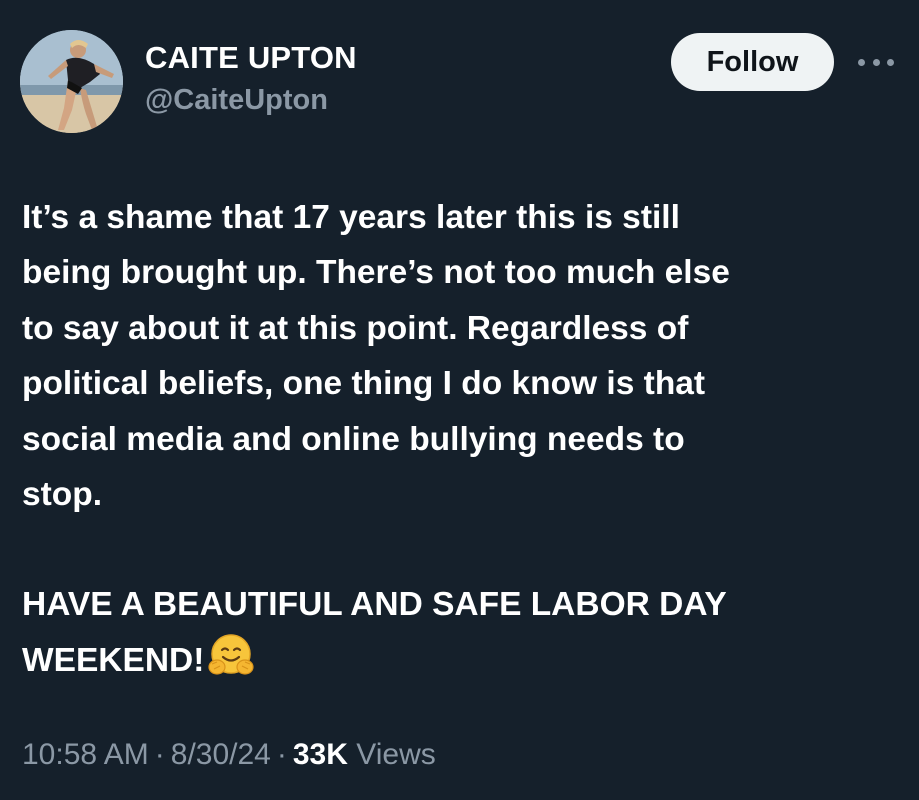 The image size is (919, 800). Describe the element at coordinates (85, 754) in the screenshot. I see `tweet-time: 10:58 AM` at that location.